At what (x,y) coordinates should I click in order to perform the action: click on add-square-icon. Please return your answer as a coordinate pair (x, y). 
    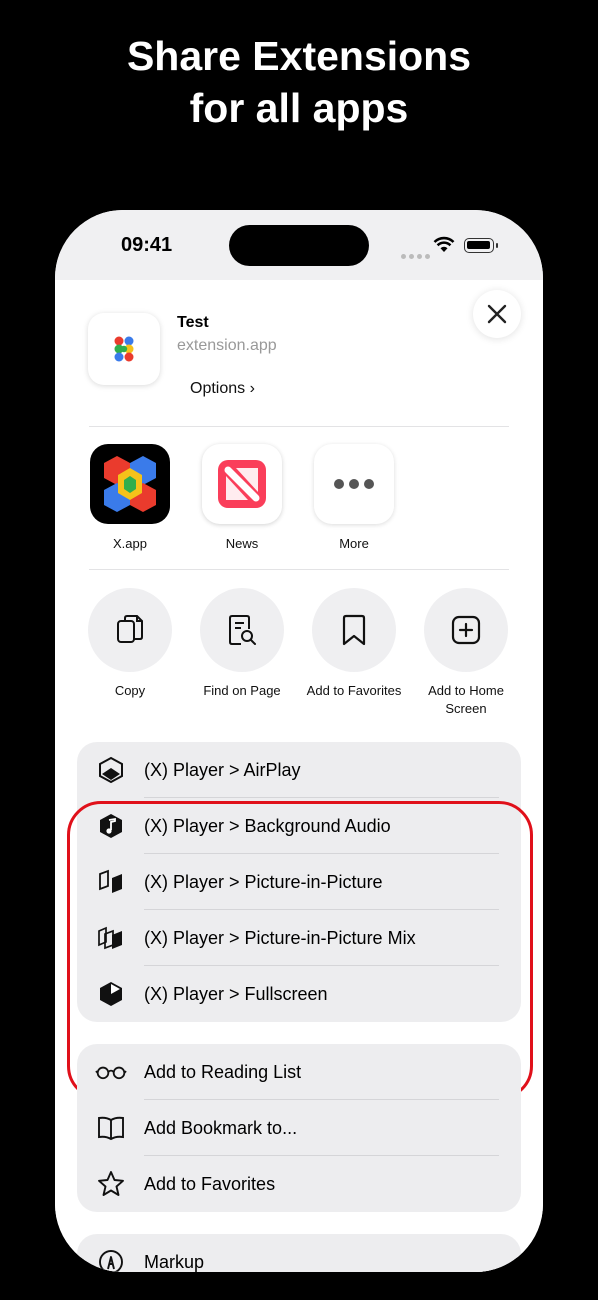
    Looking at the image, I should click on (466, 630).